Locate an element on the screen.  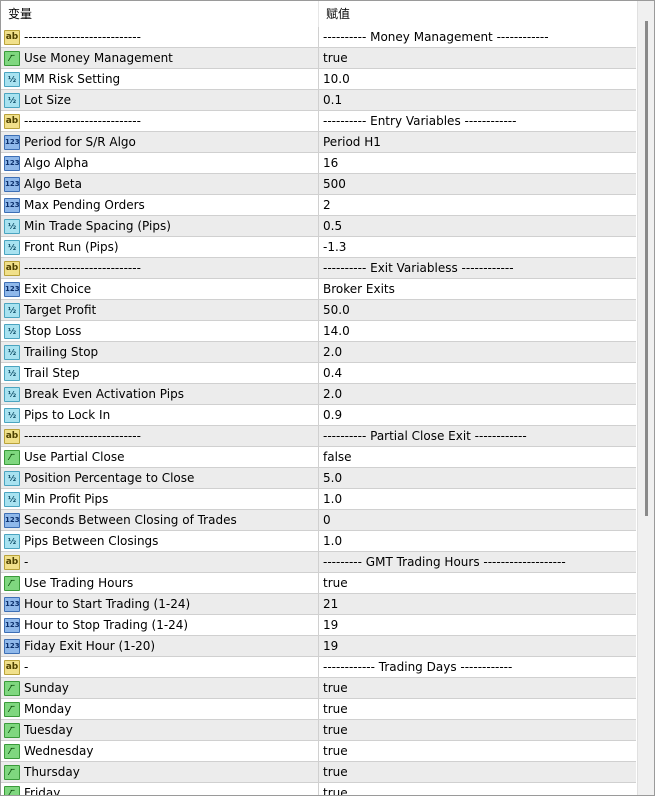
value-cell: 0.4 is located at coordinates (477, 373).